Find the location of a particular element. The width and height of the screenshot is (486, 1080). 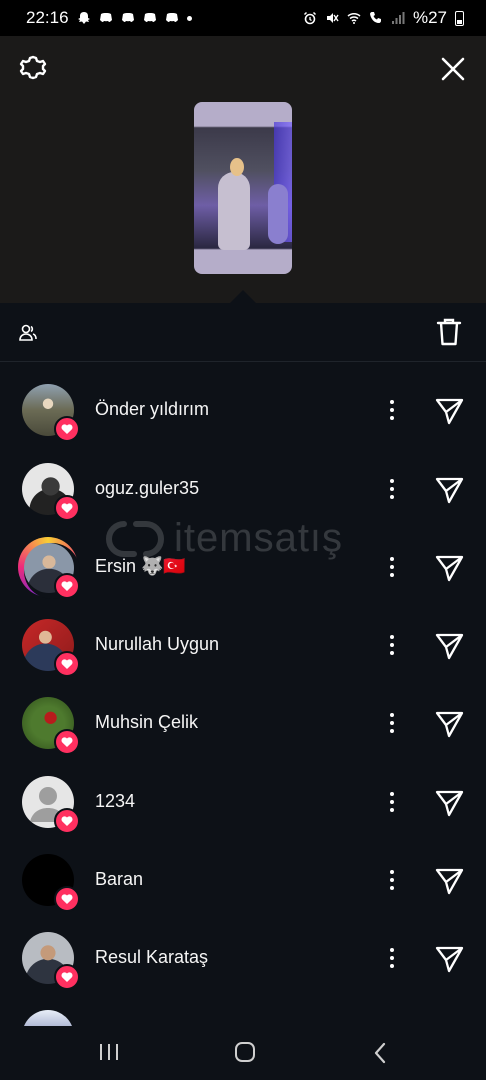

viewer-name: Muhsin Çelik is located at coordinates (146, 722).